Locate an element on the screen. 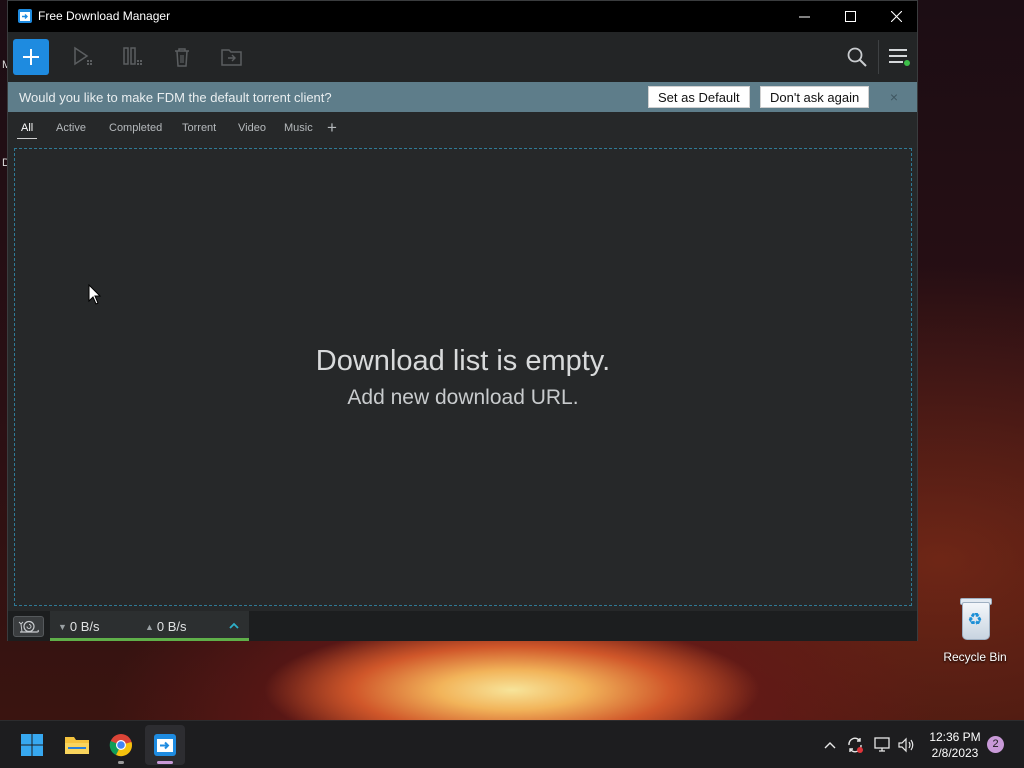 The width and height of the screenshot is (1024, 768). tab-all: All is located at coordinates (27, 130).